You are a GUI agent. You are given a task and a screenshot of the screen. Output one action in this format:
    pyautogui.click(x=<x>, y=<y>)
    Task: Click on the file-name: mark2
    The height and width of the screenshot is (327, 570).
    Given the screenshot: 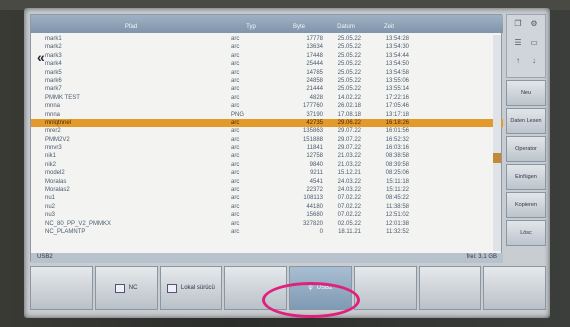 What is the action you would take?
    pyautogui.click(x=53, y=47)
    